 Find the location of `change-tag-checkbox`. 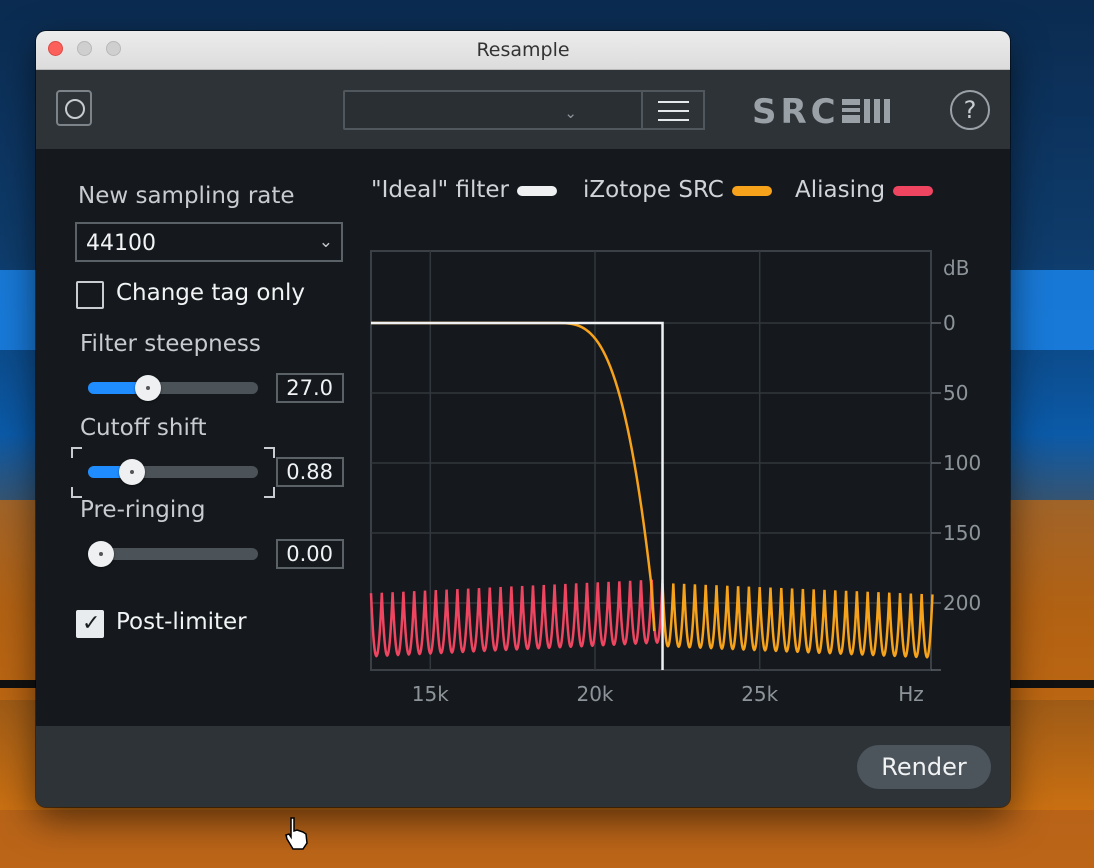

change-tag-checkbox is located at coordinates (90, 295).